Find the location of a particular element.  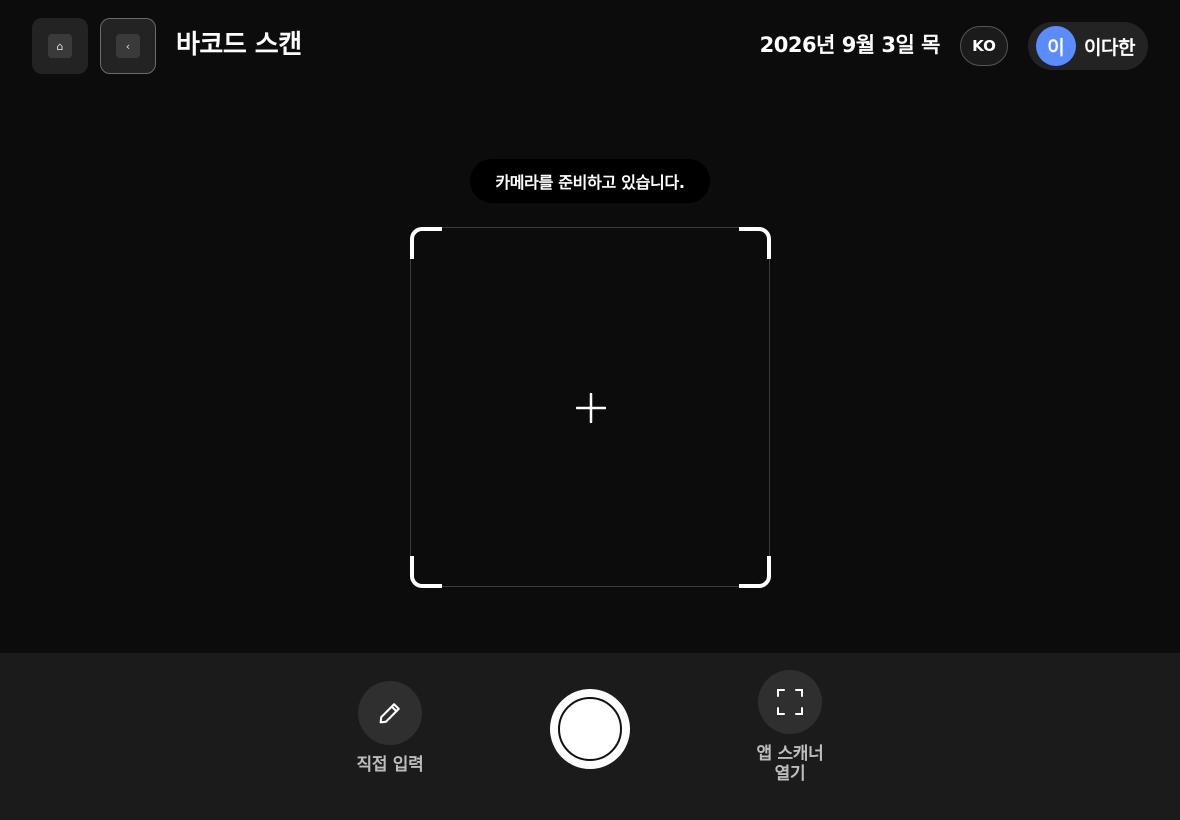

viewfinder-corner-bottom-right is located at coordinates (754, 571).